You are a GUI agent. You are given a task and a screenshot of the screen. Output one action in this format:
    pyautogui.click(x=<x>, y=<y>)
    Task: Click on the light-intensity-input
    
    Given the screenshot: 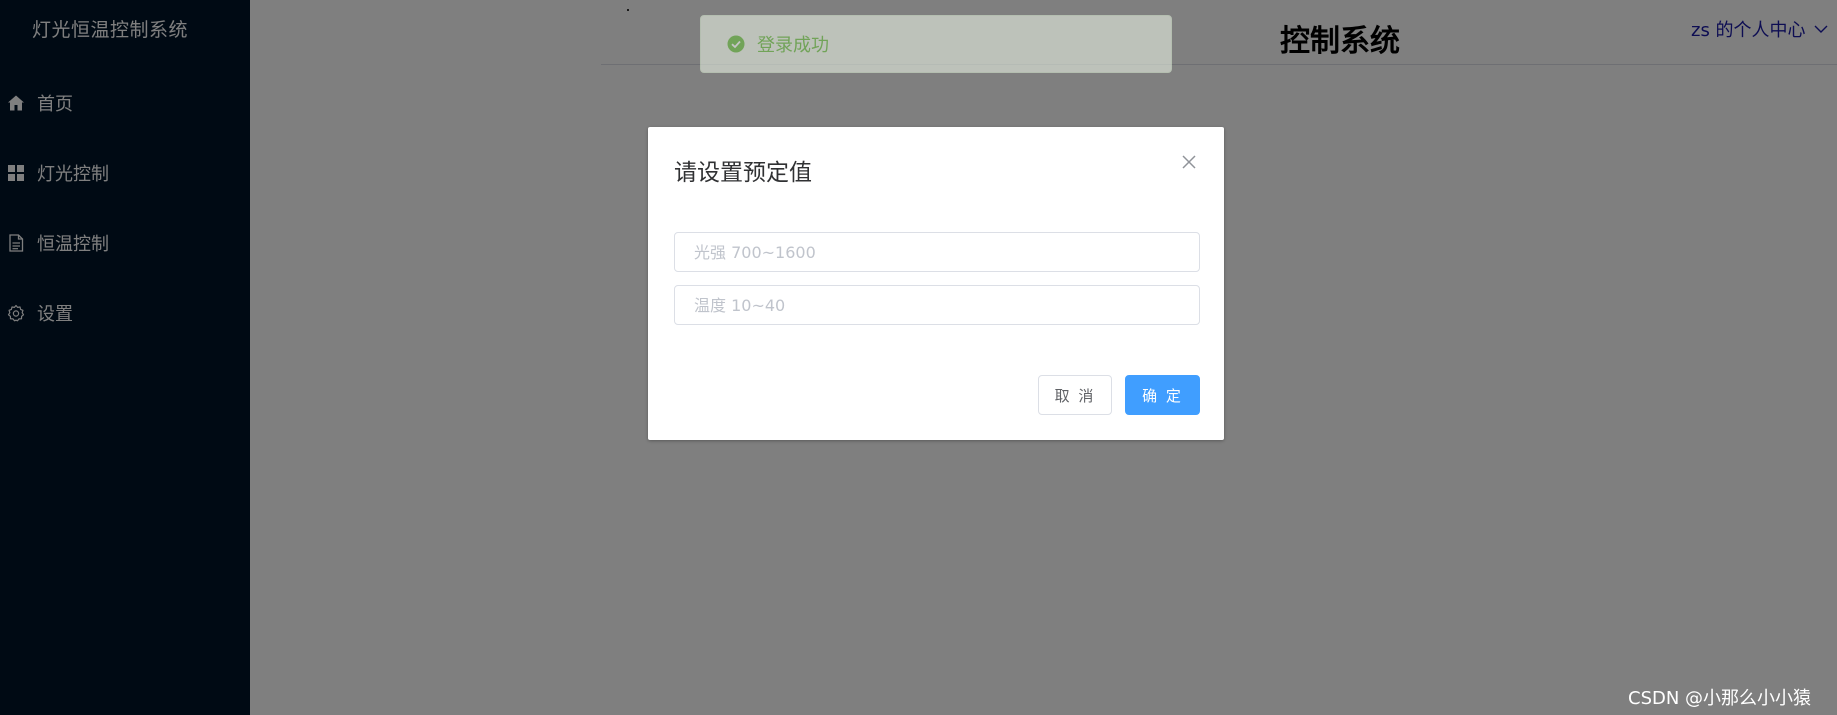 What is the action you would take?
    pyautogui.click(x=937, y=252)
    